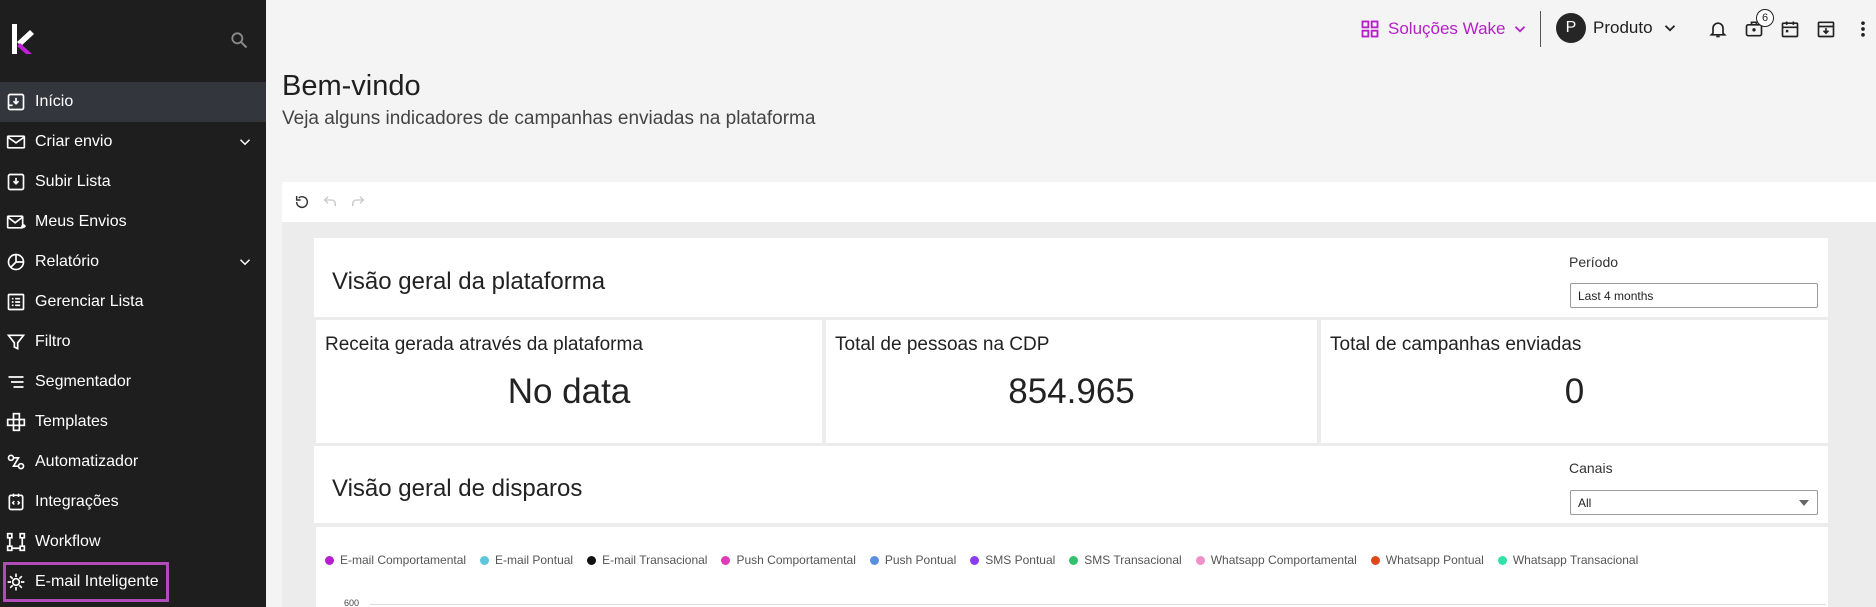 The image size is (1876, 607). What do you see at coordinates (133, 142) in the screenshot?
I see `sidebar-item-criar-envio: Criar envio` at bounding box center [133, 142].